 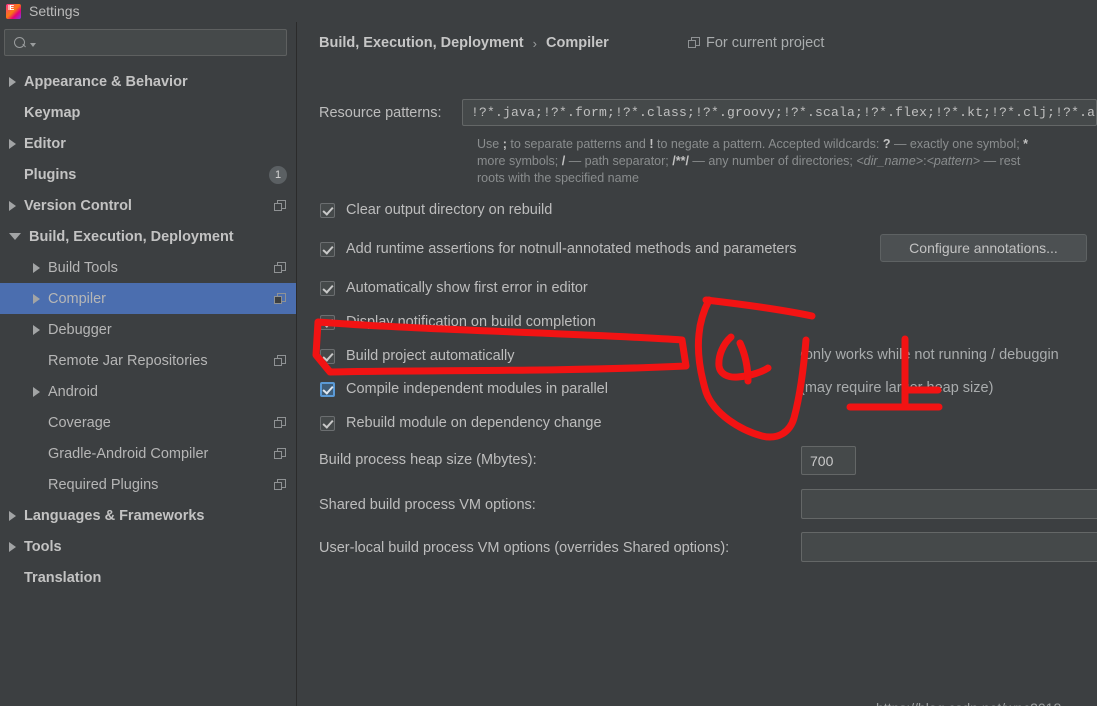 I want to click on sidebar-item-tools: Tools, so click(x=148, y=546).